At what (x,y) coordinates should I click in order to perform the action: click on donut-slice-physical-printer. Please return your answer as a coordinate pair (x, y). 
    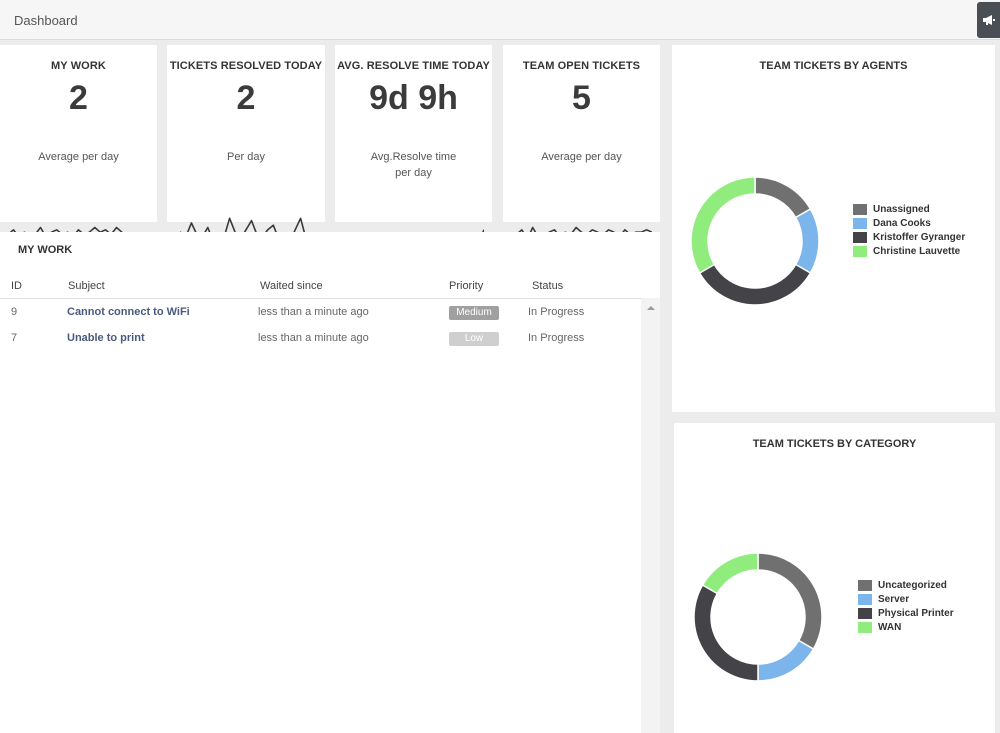
    Looking at the image, I should click on (726, 632).